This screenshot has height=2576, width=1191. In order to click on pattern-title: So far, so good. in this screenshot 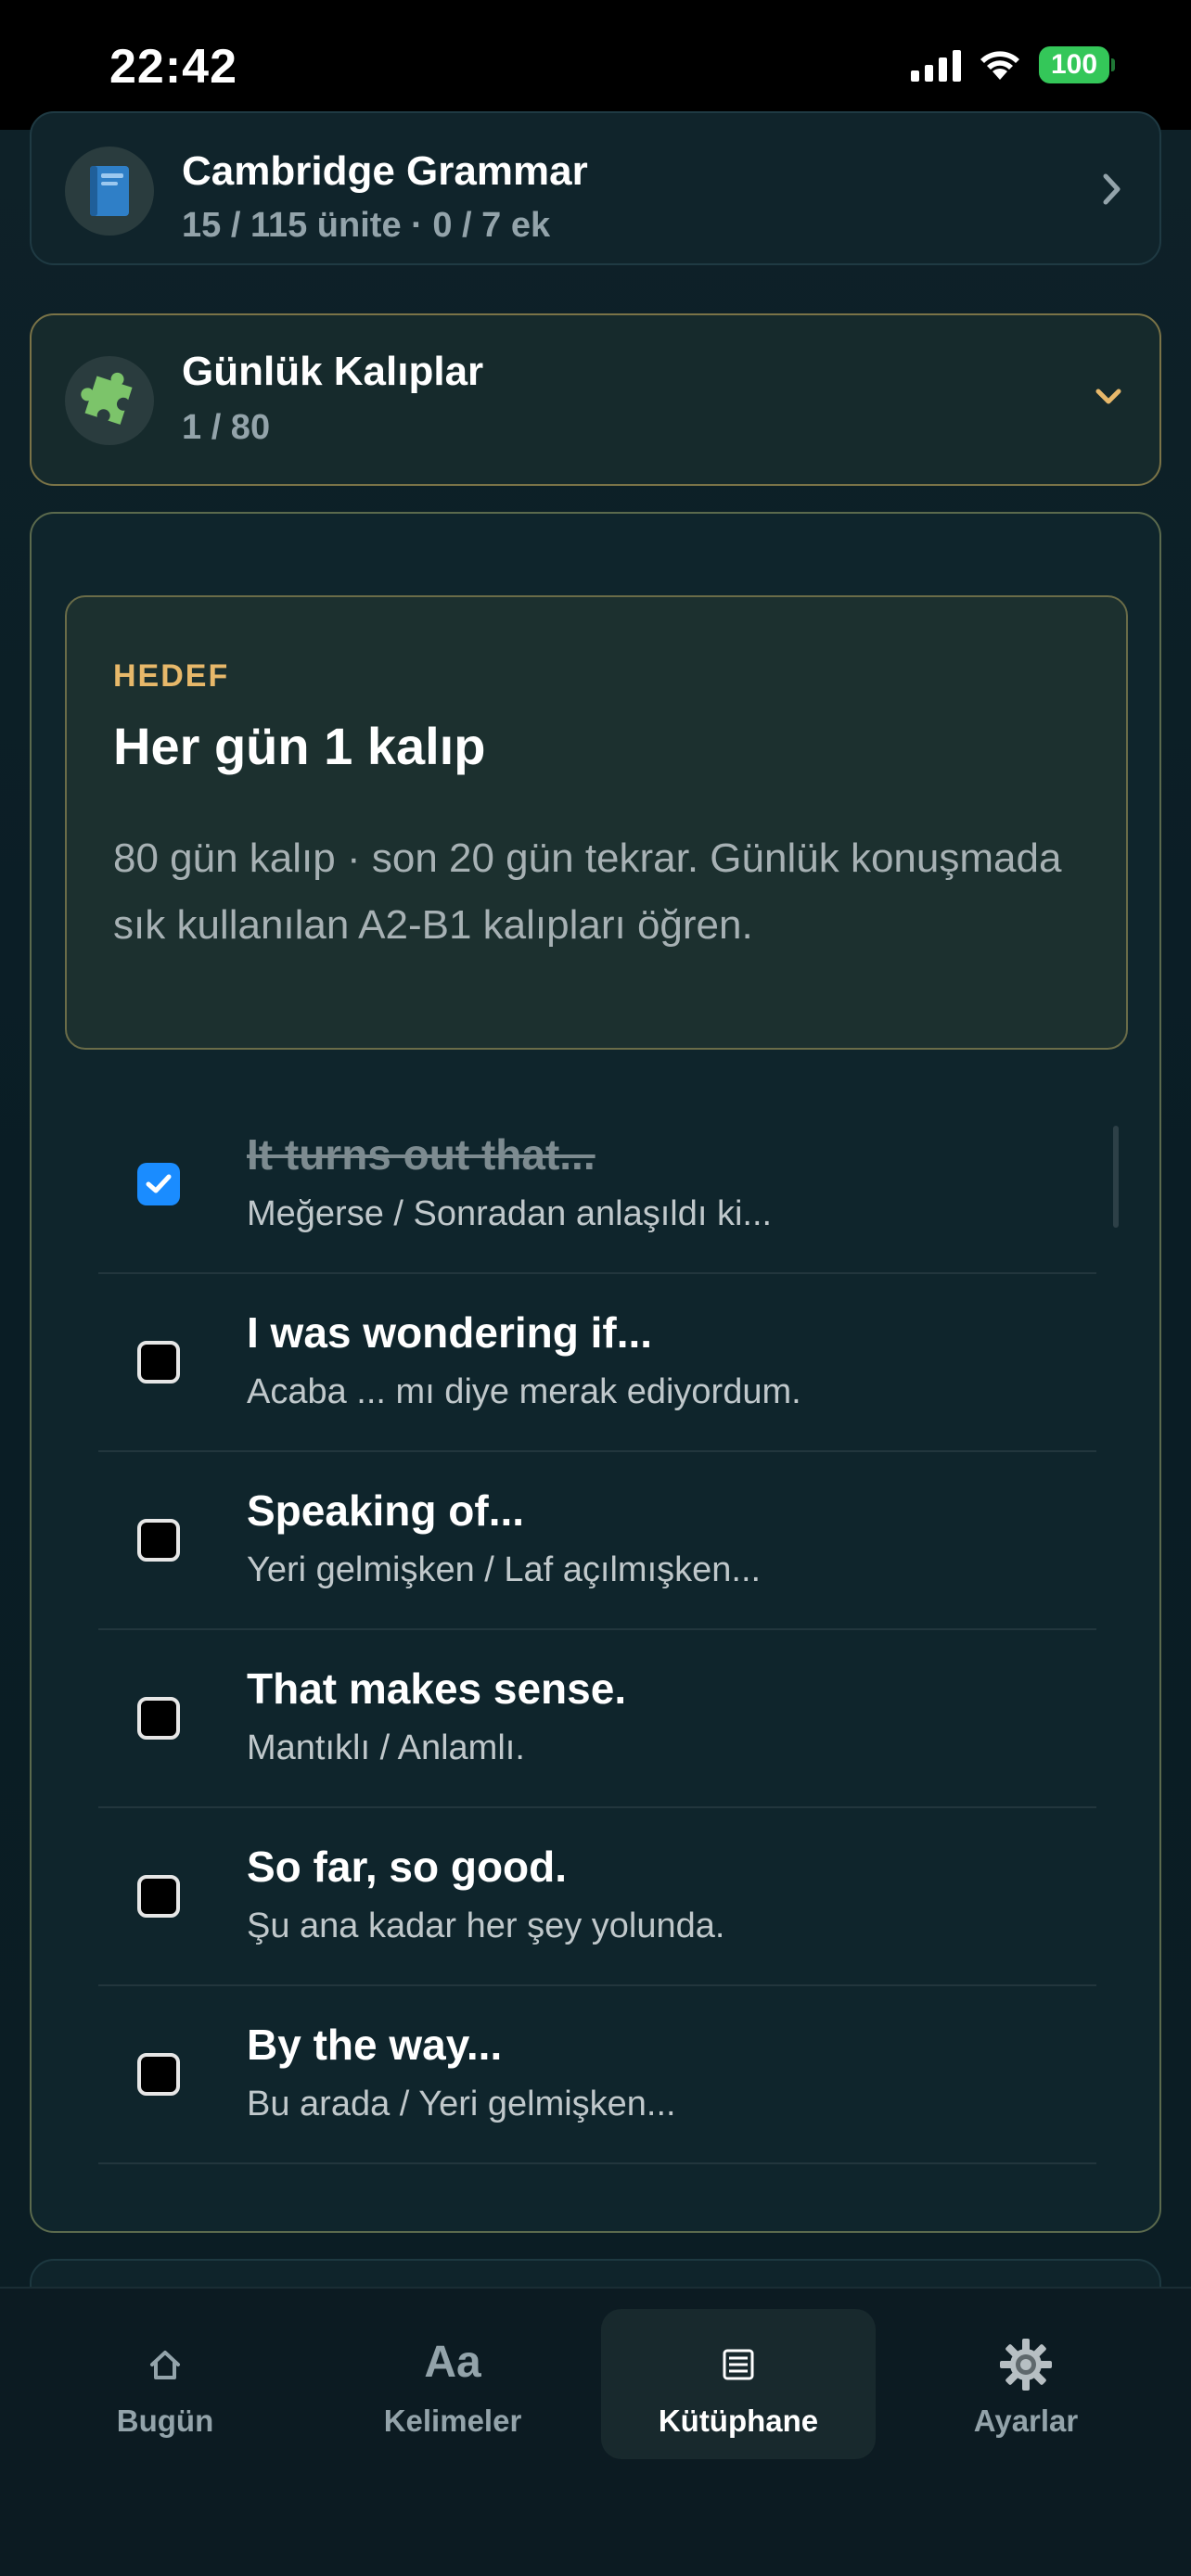, I will do `click(407, 1867)`.